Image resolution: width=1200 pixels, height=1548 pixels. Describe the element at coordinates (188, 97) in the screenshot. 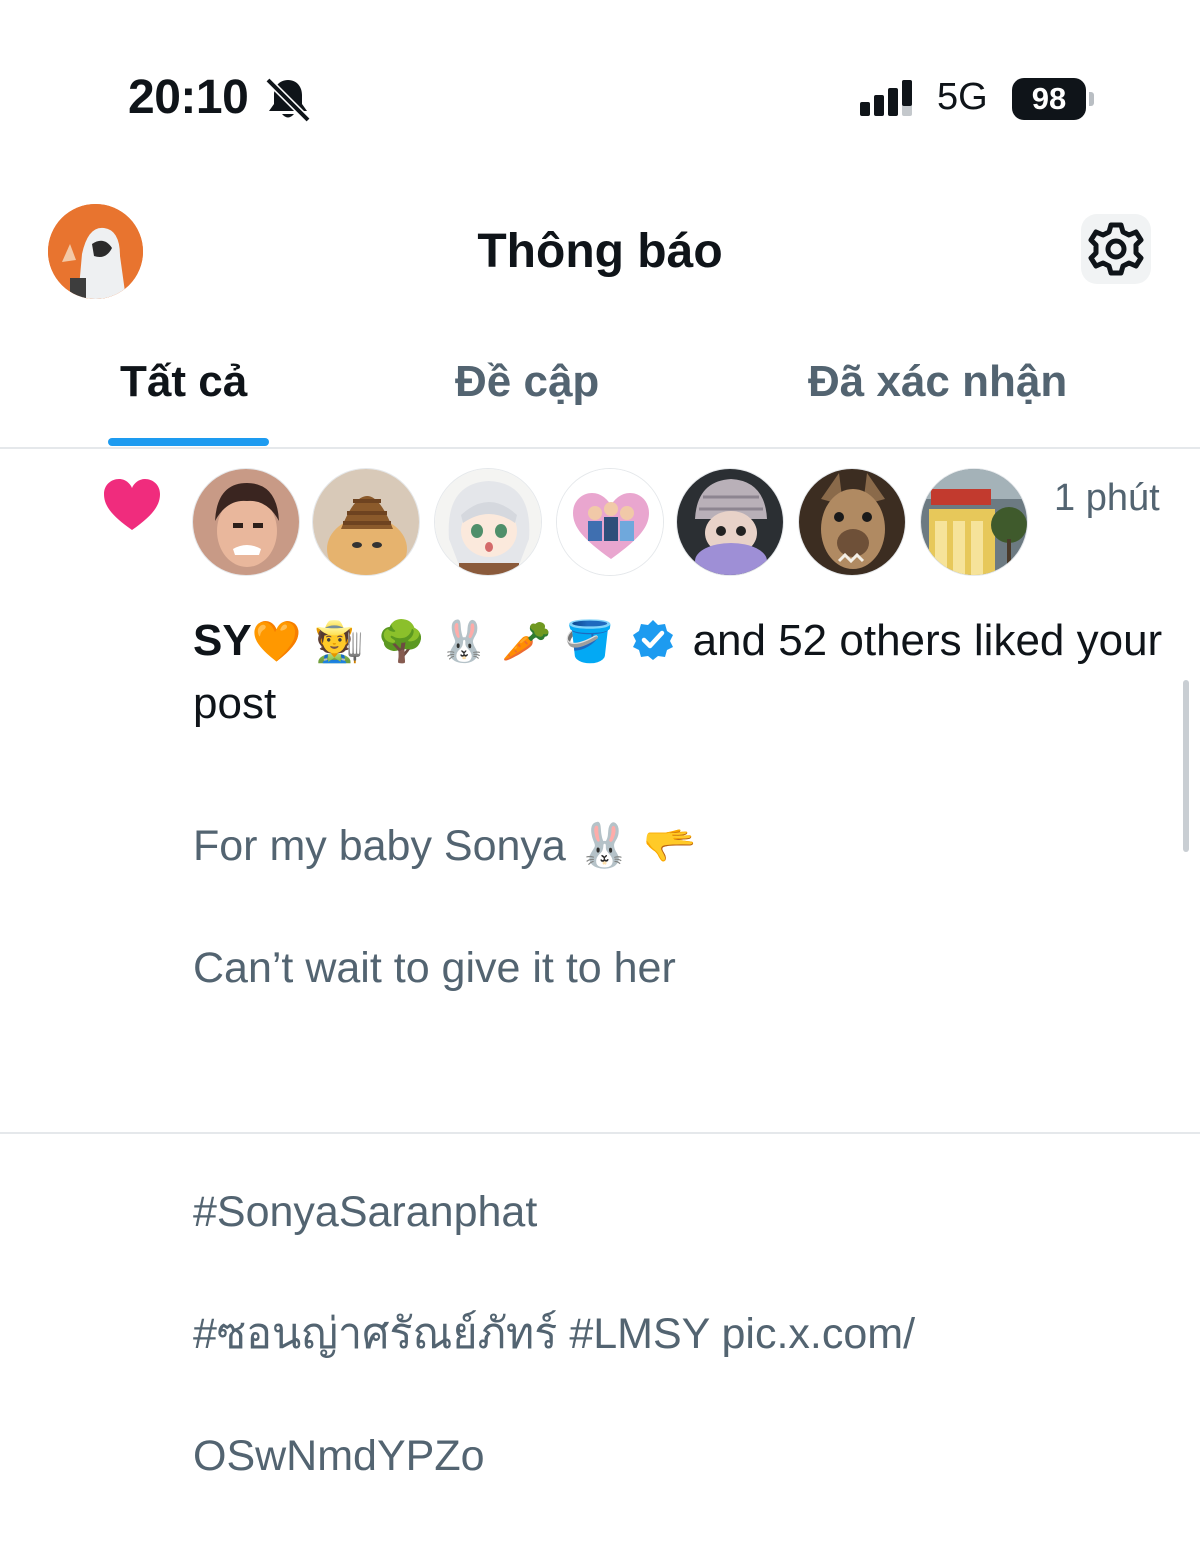

I see `status-time: 20:10` at that location.